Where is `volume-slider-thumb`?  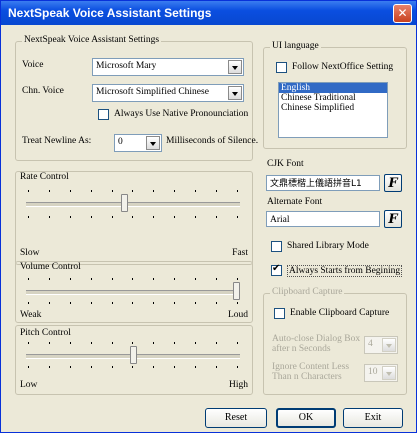 volume-slider-thumb is located at coordinates (236, 291).